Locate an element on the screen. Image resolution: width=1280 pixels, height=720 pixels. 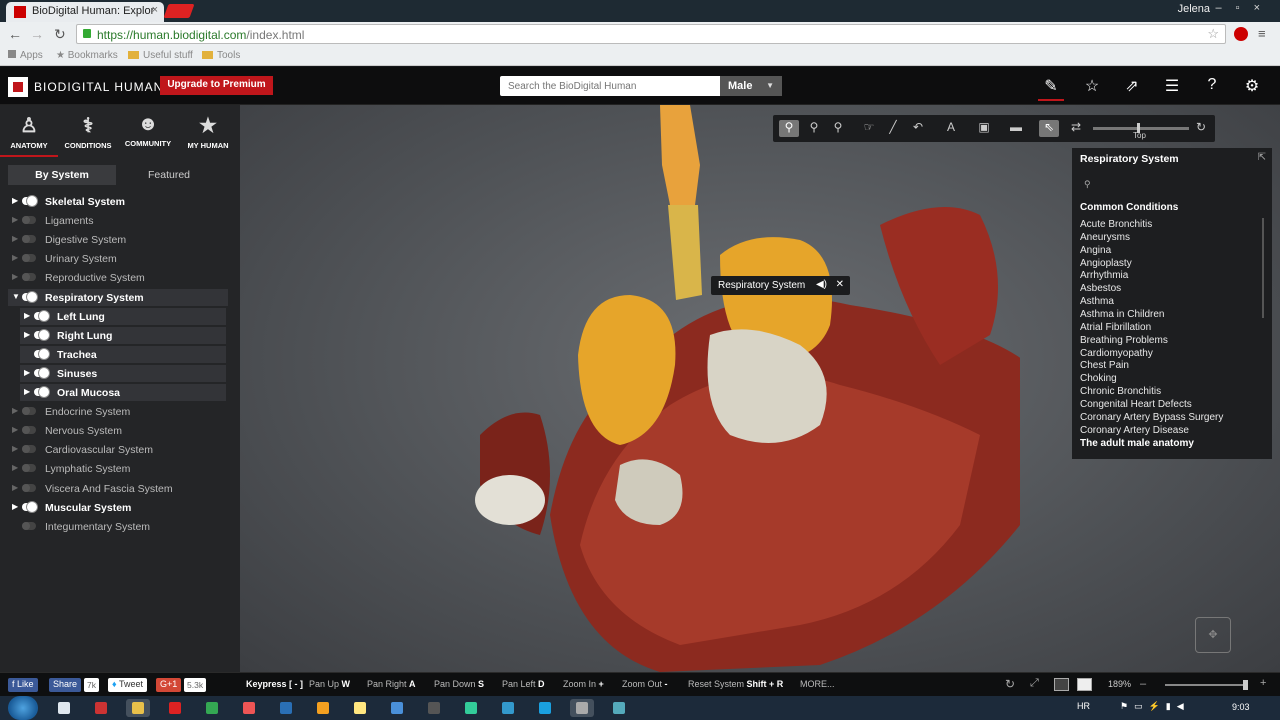
fb-like-button: f Like is located at coordinates (23, 685).